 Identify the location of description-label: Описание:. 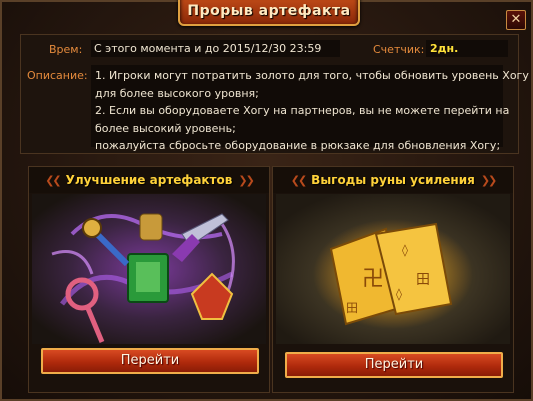
(57, 75).